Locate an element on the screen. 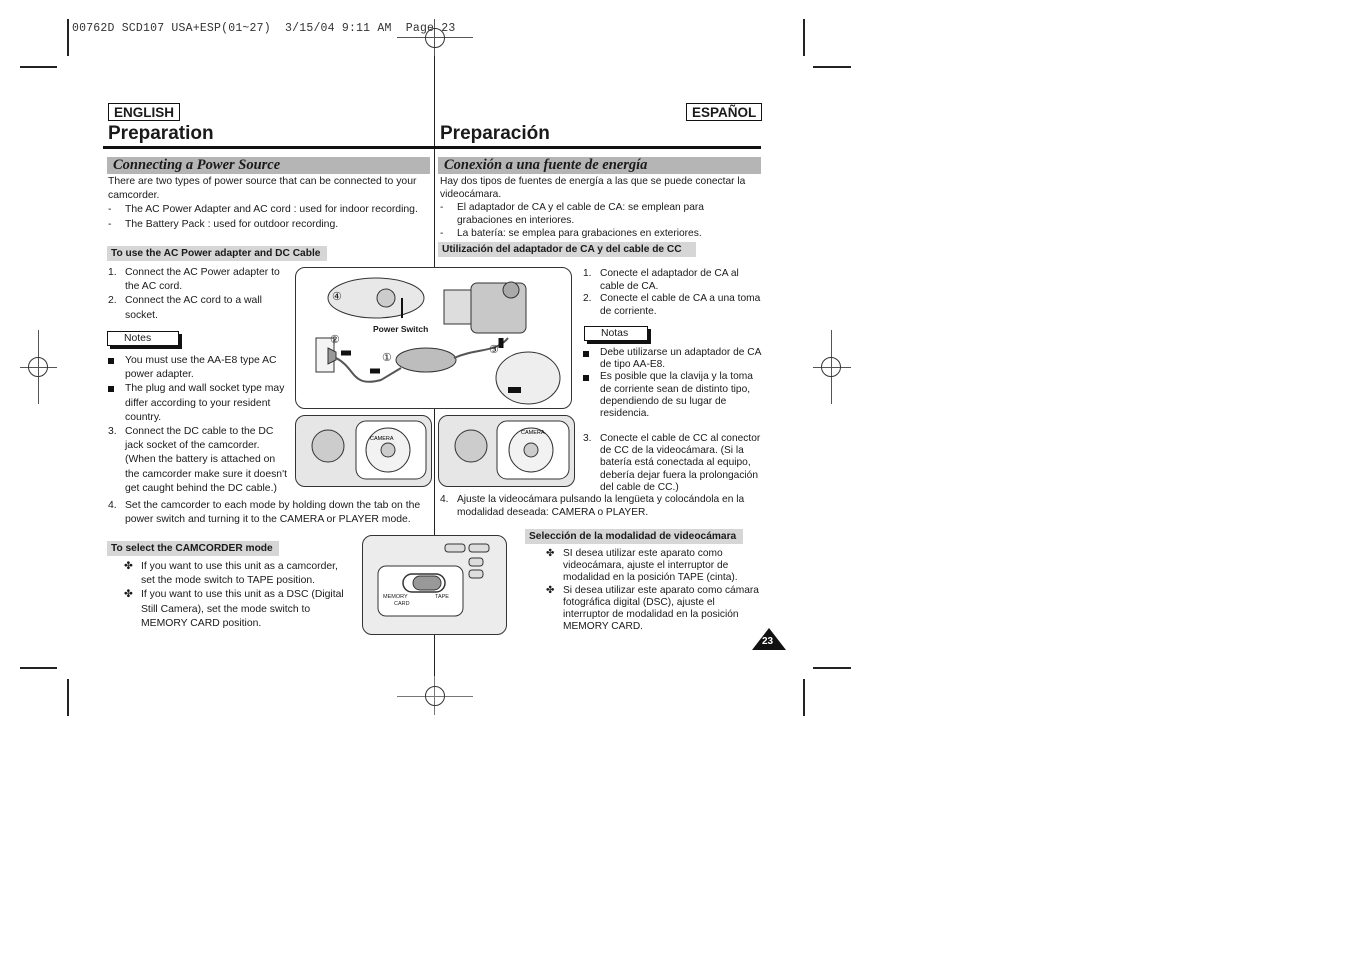 The width and height of the screenshot is (1351, 954). section-title-english: Connecting a Power Source is located at coordinates (268, 165).